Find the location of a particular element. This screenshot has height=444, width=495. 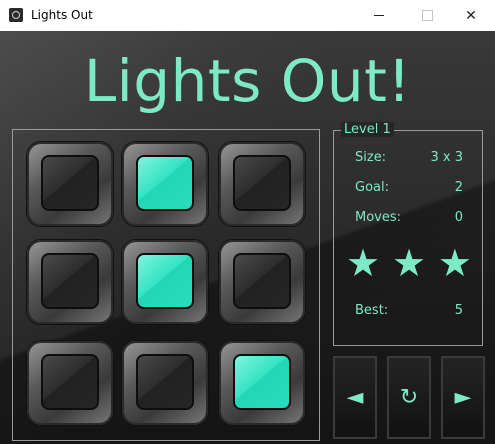

close-button: ✕ is located at coordinates (471, 15).